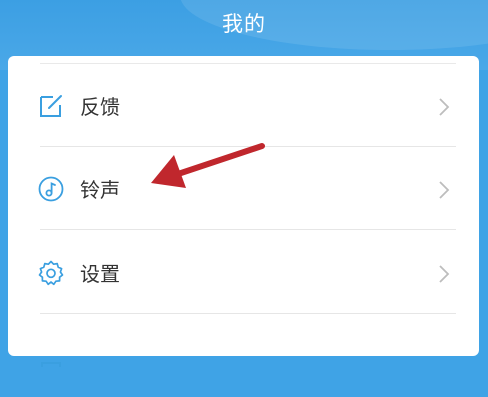 The width and height of the screenshot is (488, 397). I want to click on page-title: 我的, so click(244, 24).